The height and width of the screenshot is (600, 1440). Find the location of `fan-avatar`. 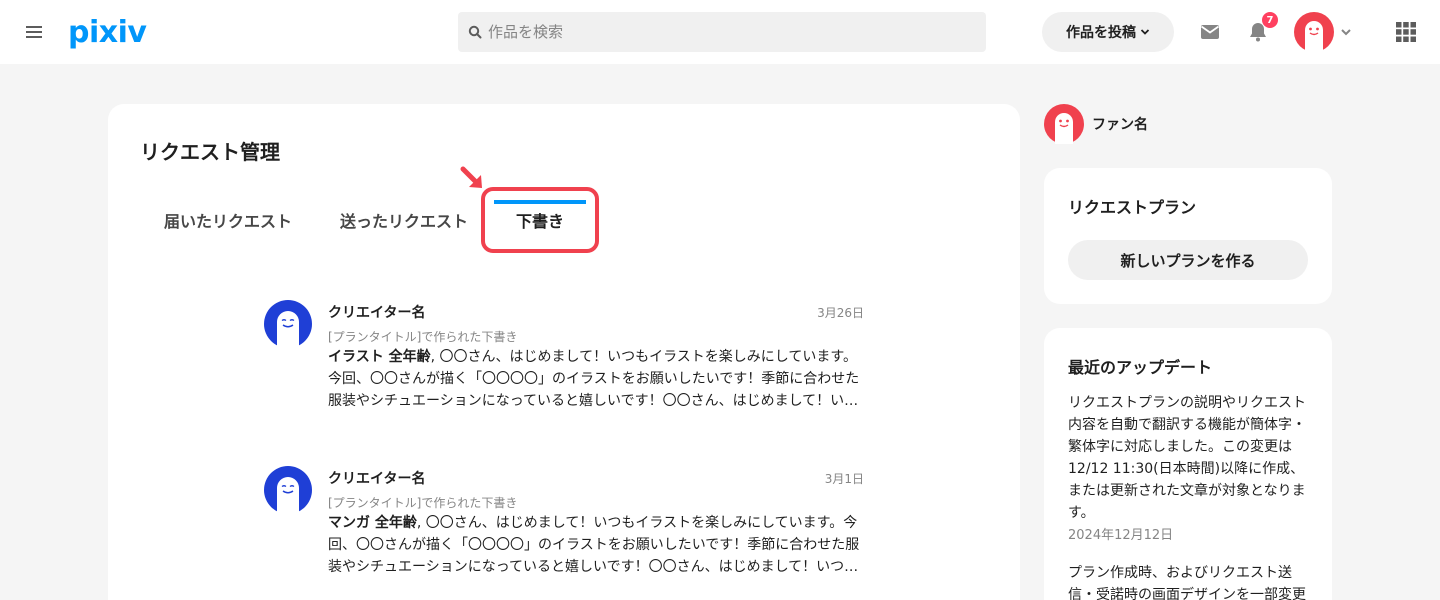

fan-avatar is located at coordinates (1064, 124).